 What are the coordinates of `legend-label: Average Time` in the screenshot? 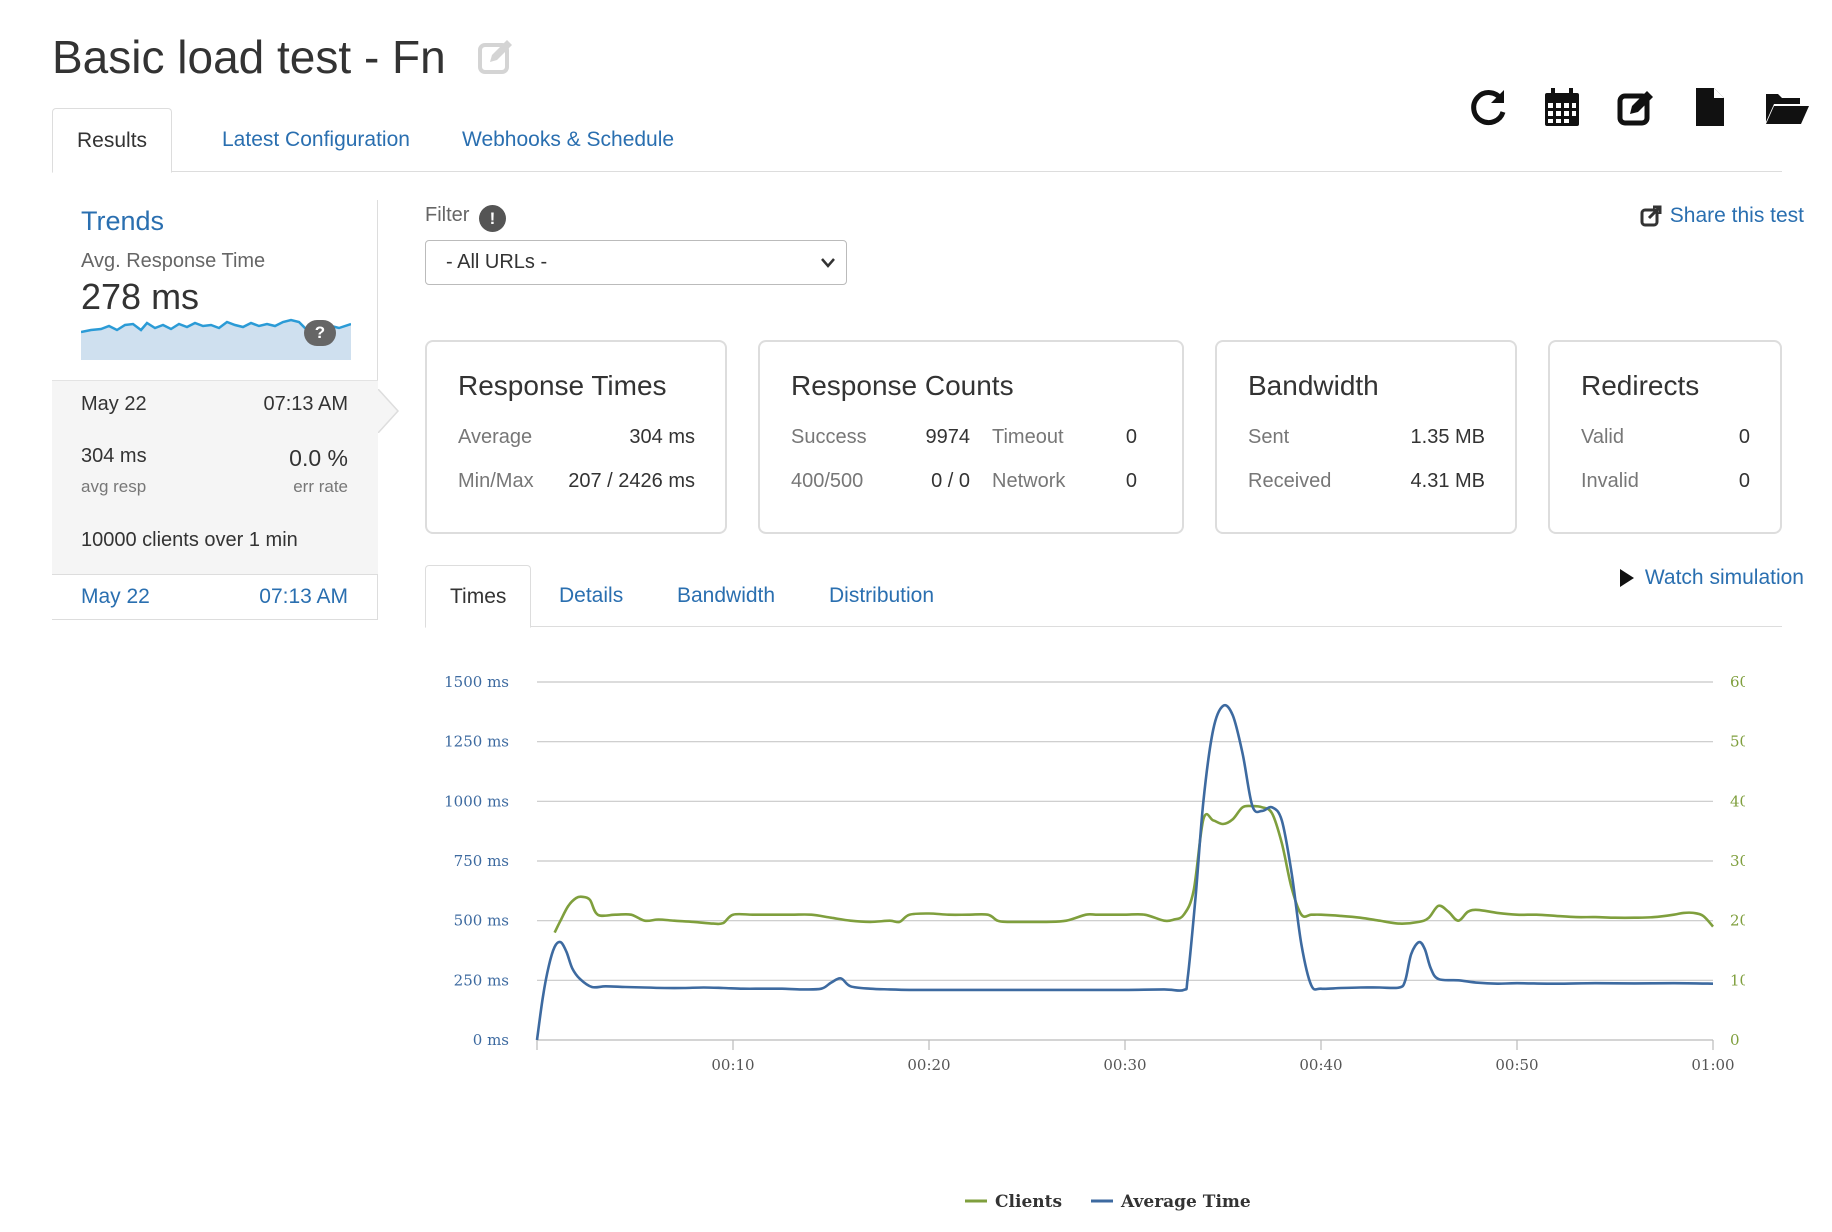 It's located at (1185, 1202).